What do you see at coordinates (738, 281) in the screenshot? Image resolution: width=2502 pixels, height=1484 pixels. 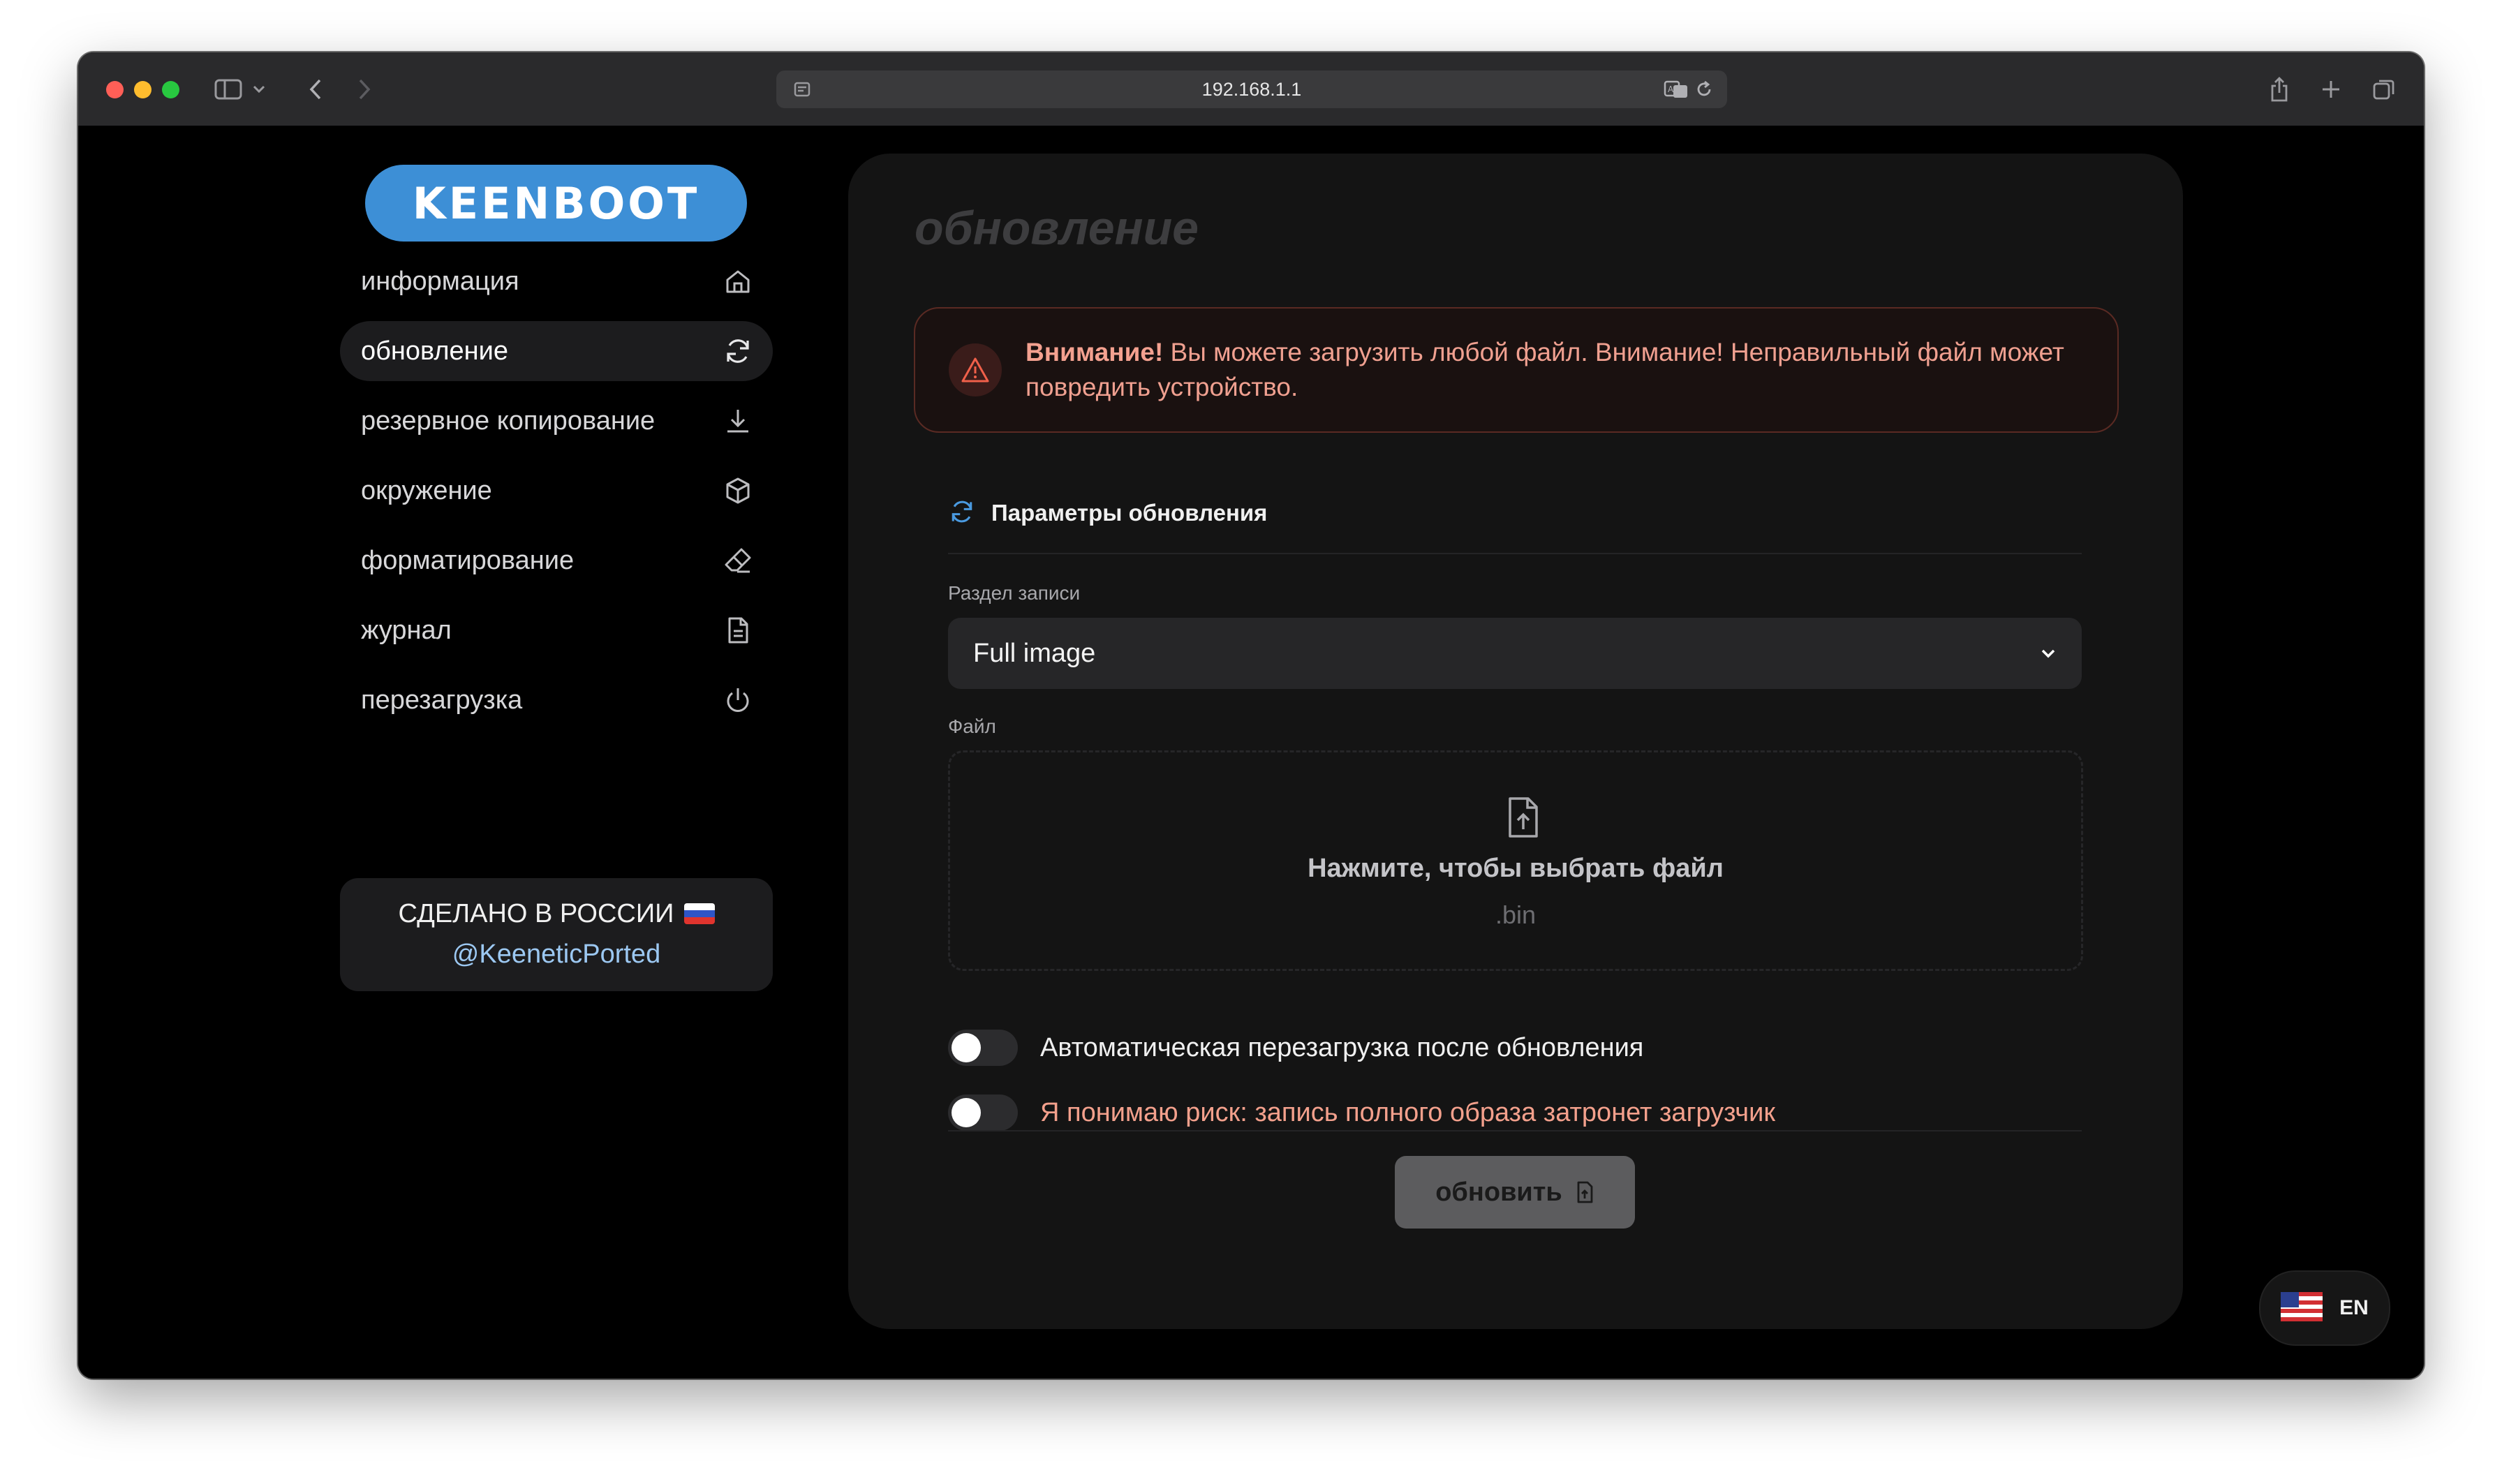 I see `home-icon` at bounding box center [738, 281].